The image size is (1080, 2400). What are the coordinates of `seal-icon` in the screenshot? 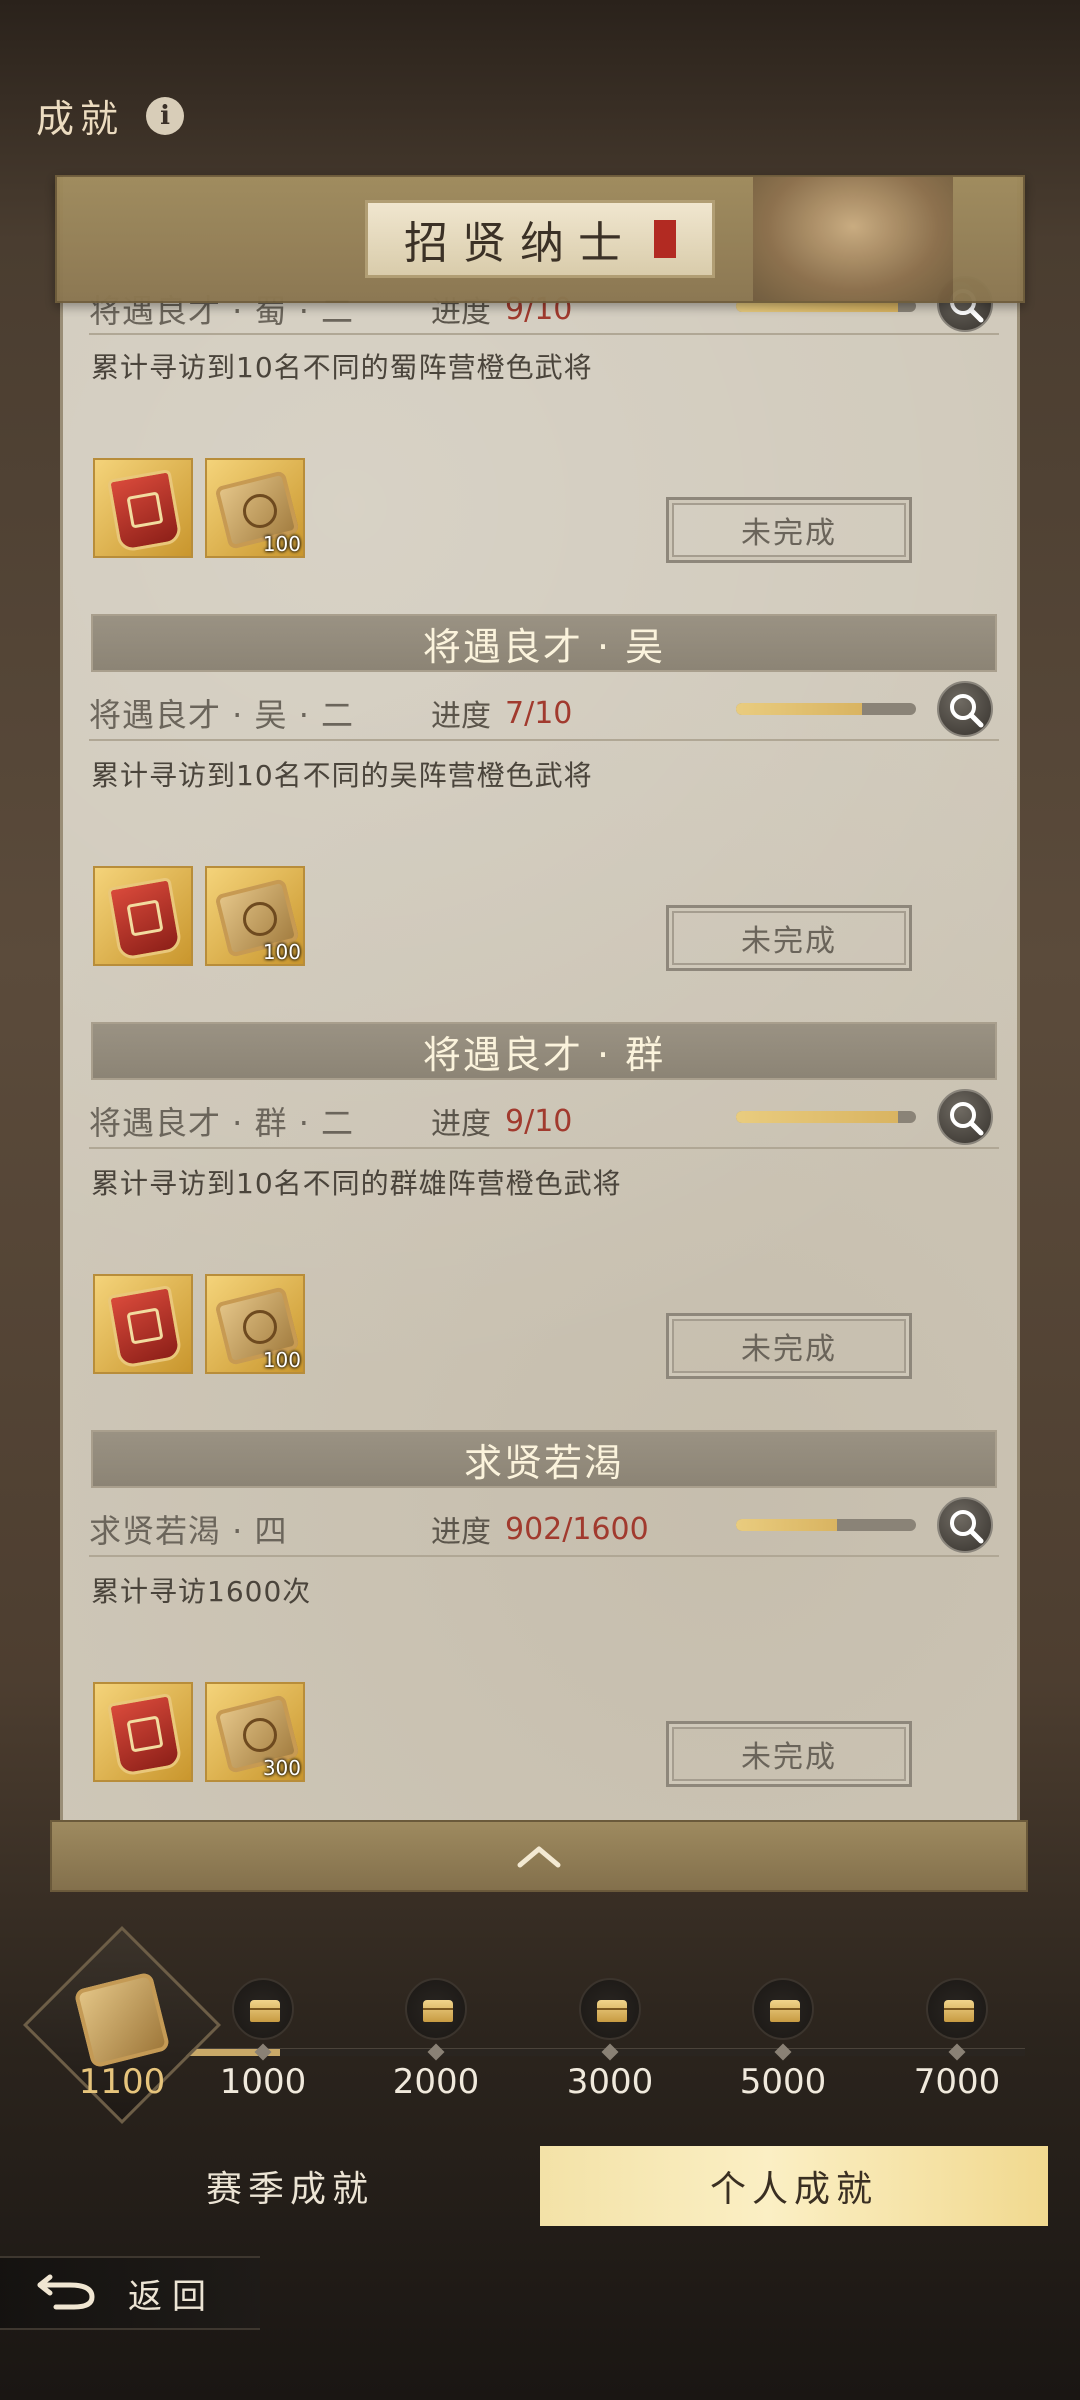 It's located at (665, 239).